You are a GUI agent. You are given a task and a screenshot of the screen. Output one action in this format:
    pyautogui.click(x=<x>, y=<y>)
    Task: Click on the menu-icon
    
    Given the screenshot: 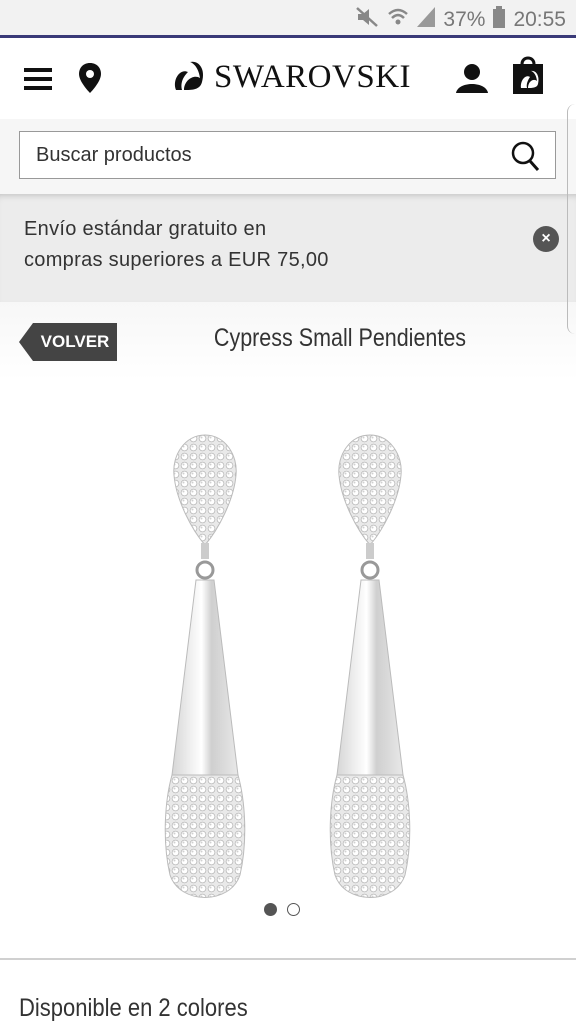 What is the action you would take?
    pyautogui.click(x=38, y=79)
    